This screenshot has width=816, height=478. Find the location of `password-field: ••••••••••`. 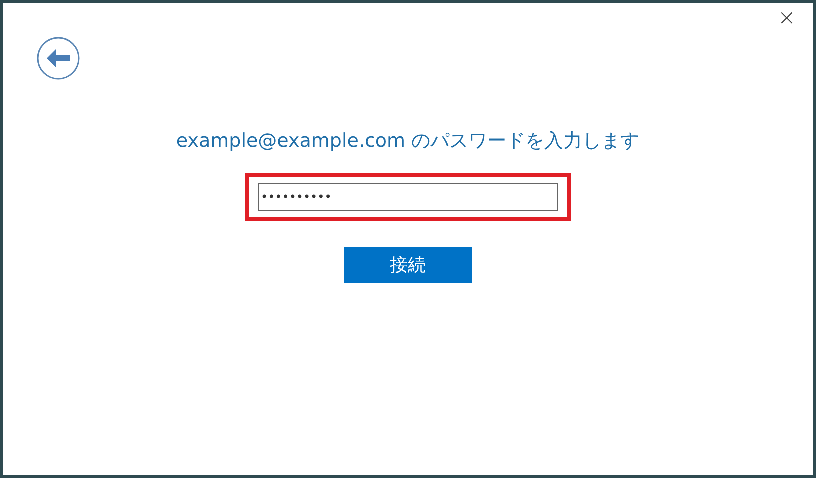

password-field: •••••••••• is located at coordinates (408, 197).